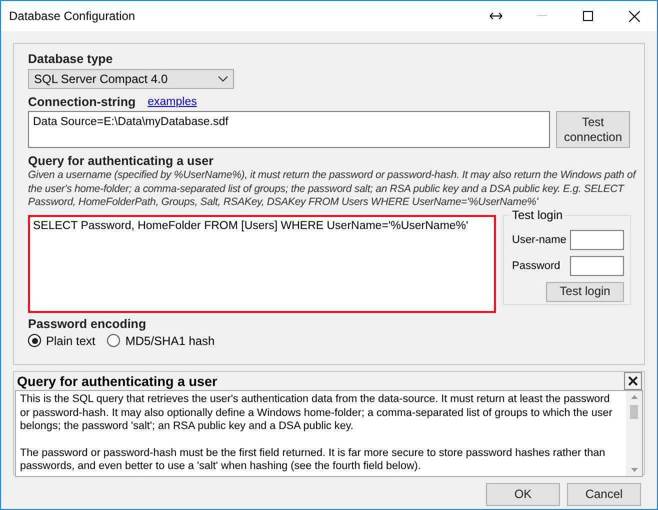 Image resolution: width=658 pixels, height=510 pixels. What do you see at coordinates (536, 266) in the screenshot?
I see `field-label: Password` at bounding box center [536, 266].